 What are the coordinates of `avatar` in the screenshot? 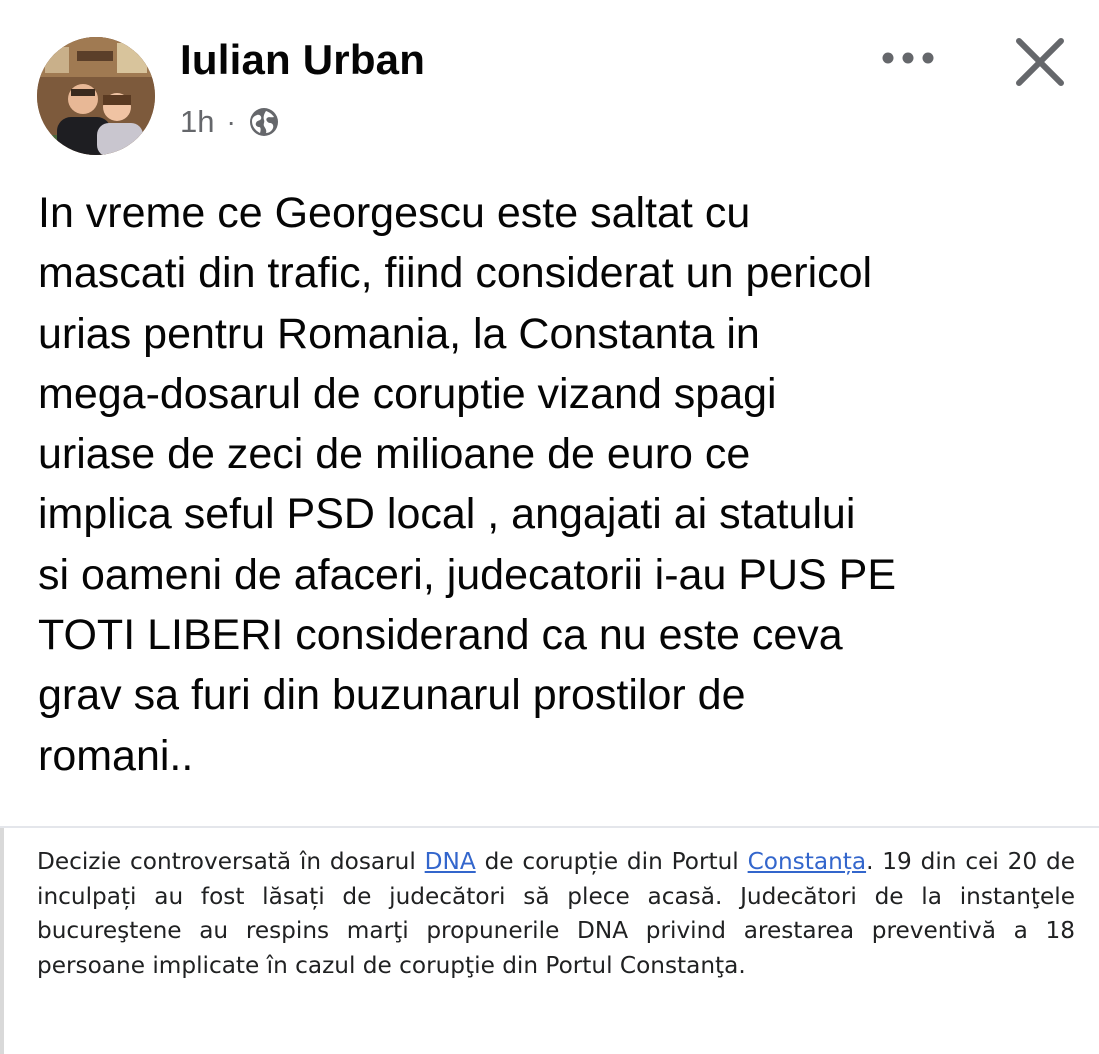 It's located at (96, 96).